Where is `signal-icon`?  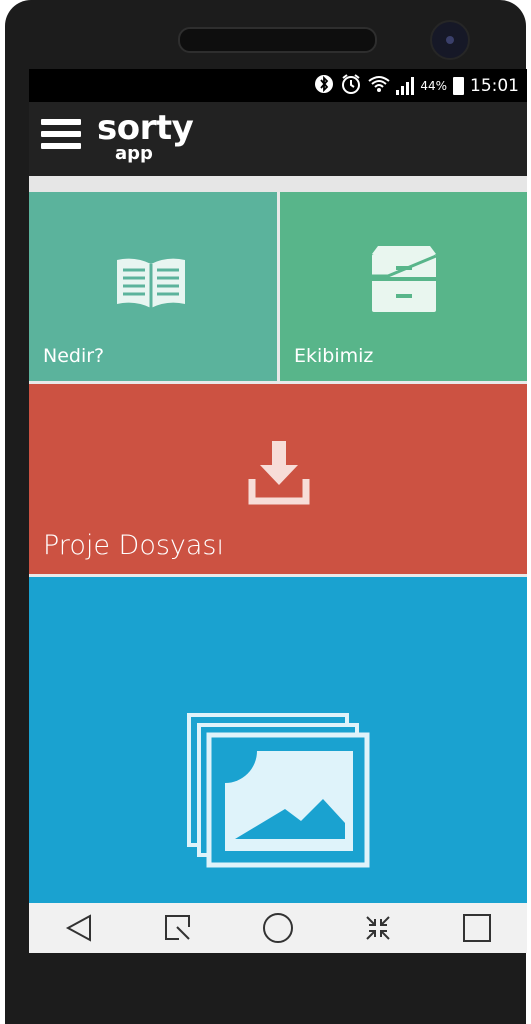
signal-icon is located at coordinates (405, 85).